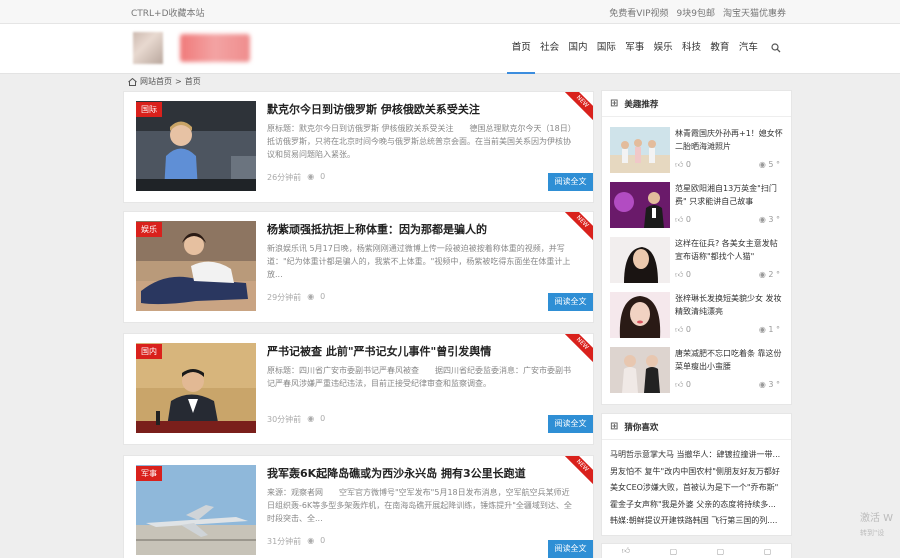  I want to click on nav-item-military: 军事, so click(635, 49).